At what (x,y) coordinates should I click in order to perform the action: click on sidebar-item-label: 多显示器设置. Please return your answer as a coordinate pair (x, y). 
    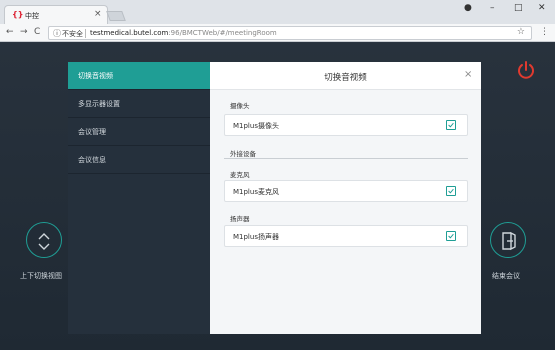
    Looking at the image, I should click on (99, 104).